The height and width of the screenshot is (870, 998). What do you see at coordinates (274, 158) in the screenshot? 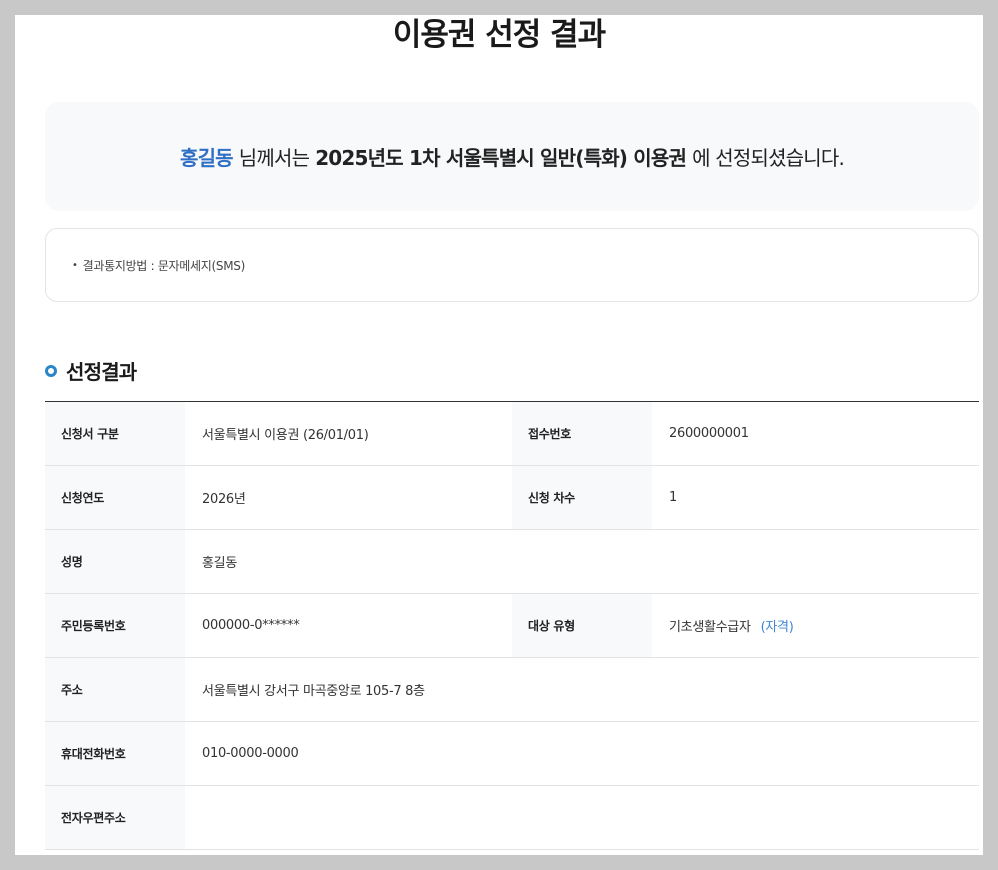
I see `notice-text-mid: 님께서는` at bounding box center [274, 158].